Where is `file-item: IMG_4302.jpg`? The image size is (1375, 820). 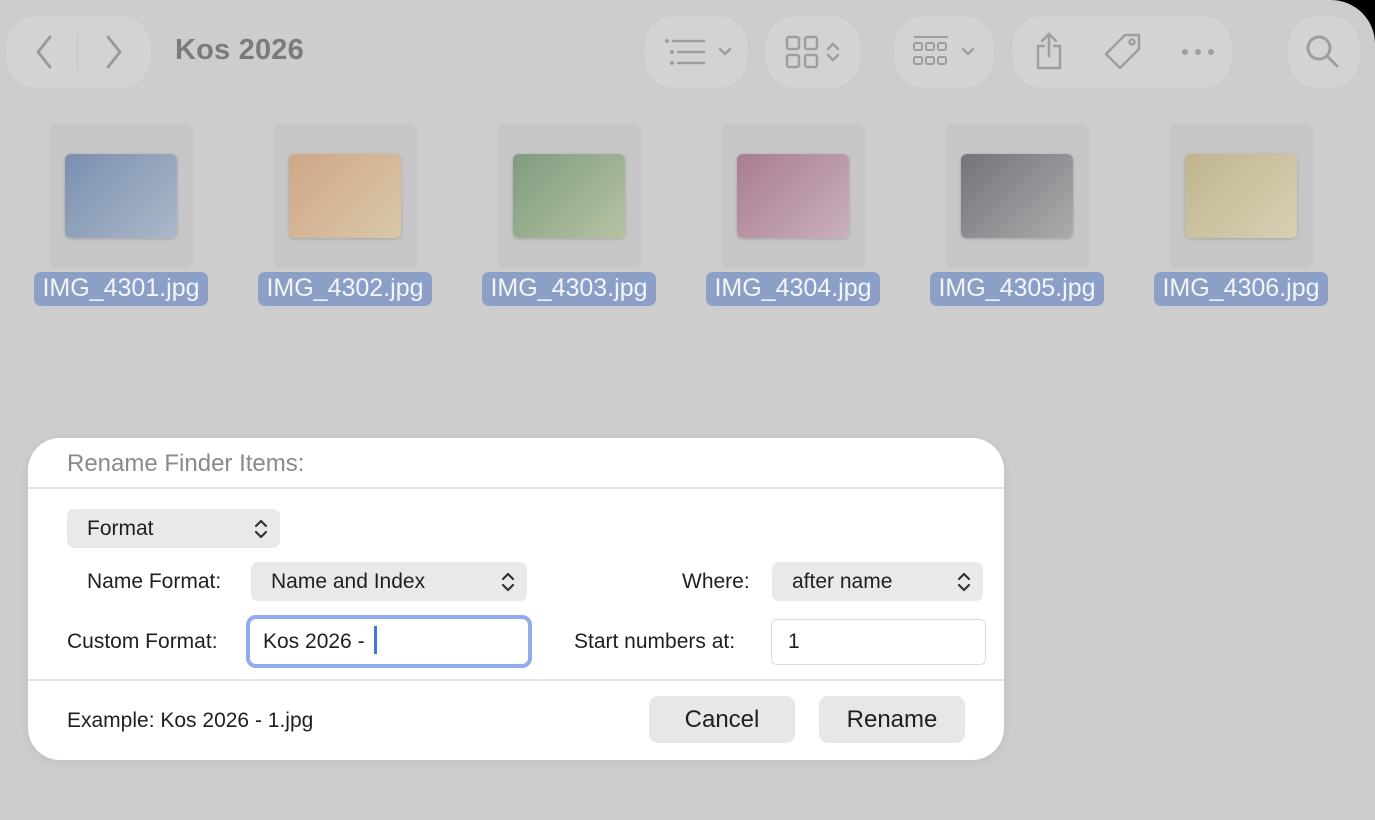 file-item: IMG_4302.jpg is located at coordinates (345, 216).